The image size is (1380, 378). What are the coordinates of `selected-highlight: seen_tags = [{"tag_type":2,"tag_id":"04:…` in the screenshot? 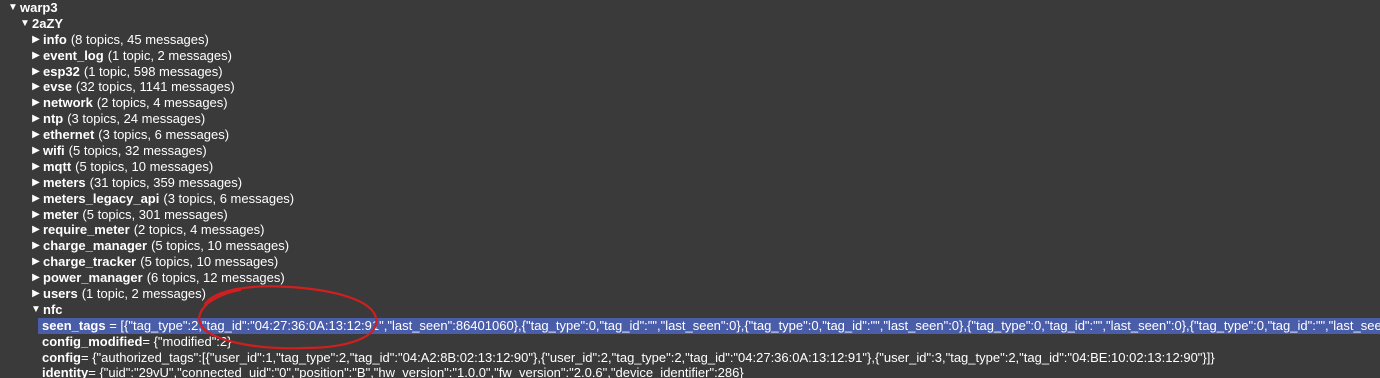 It's located at (709, 325).